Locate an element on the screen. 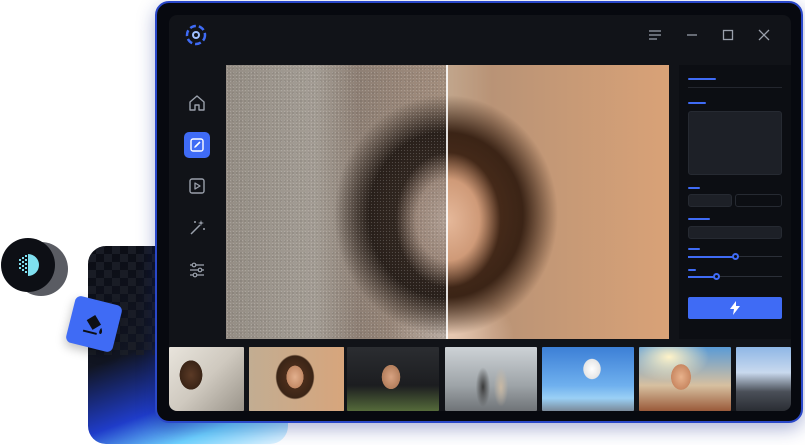 Image resolution: width=805 pixels, height=445 pixels. thumbnail-man-smiling is located at coordinates (206, 379).